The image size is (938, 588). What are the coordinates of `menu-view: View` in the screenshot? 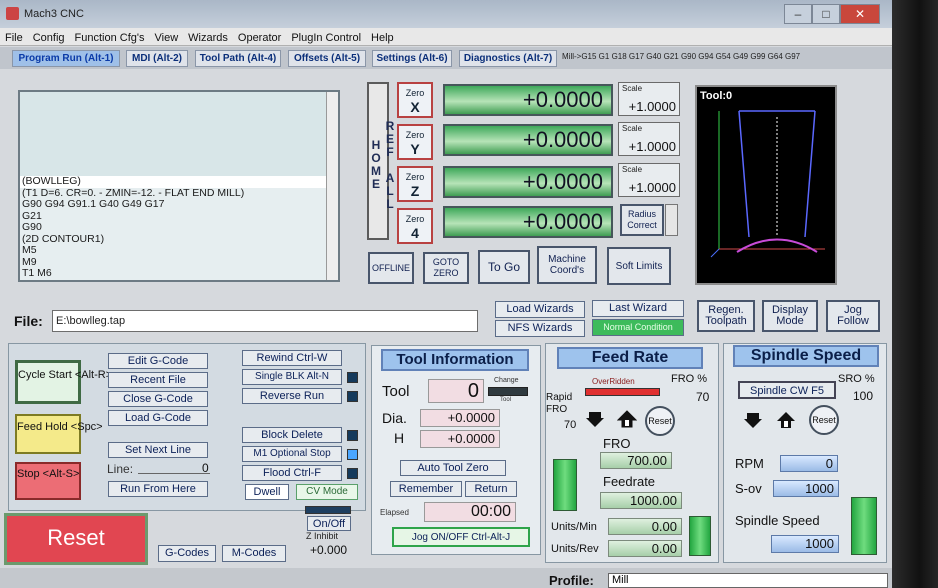 It's located at (167, 38).